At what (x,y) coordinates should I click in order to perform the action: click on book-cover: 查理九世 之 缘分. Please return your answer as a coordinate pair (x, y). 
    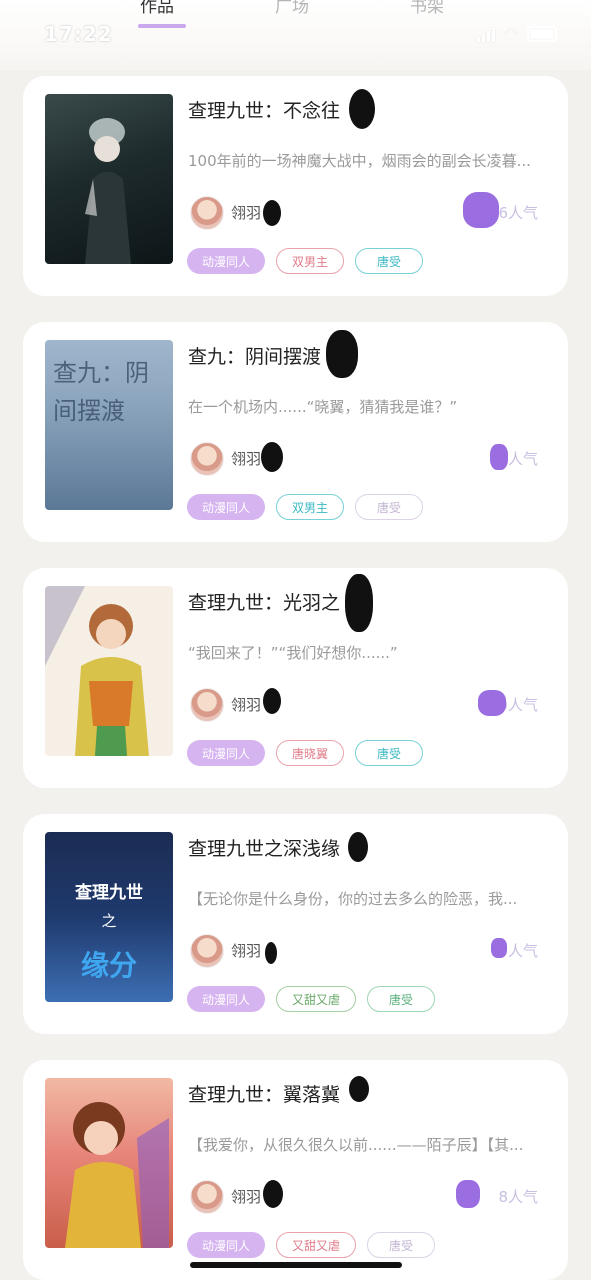
    Looking at the image, I should click on (109, 917).